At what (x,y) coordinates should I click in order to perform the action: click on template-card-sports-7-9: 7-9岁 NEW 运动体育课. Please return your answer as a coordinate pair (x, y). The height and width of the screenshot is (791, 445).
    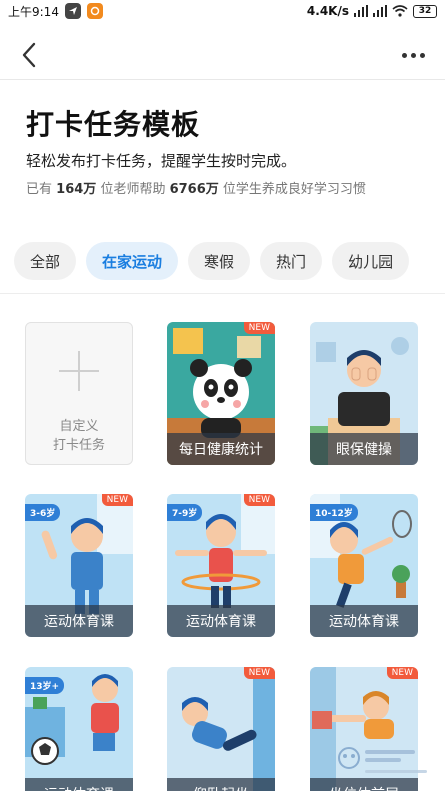
    Looking at the image, I should click on (221, 565).